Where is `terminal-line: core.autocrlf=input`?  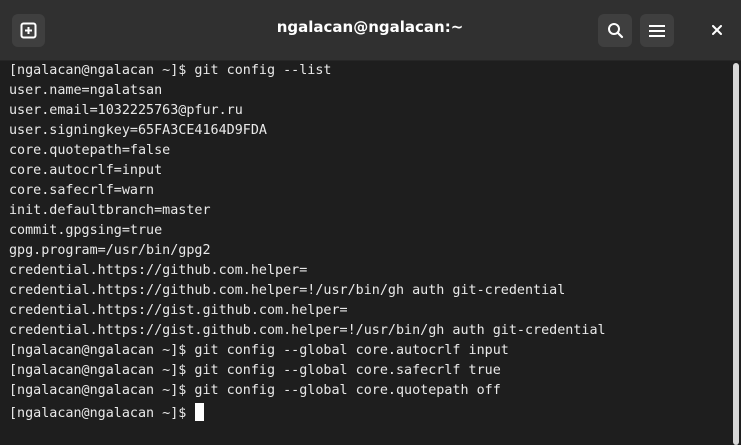
terminal-line: core.autocrlf=input is located at coordinates (86, 170).